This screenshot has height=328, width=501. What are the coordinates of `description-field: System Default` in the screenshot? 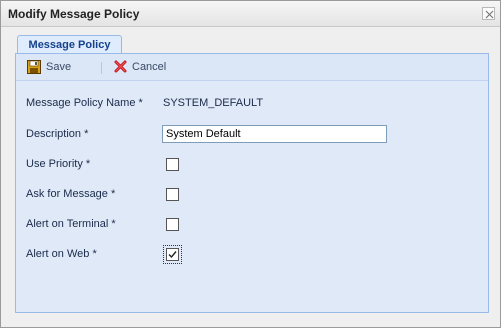 It's located at (274, 134).